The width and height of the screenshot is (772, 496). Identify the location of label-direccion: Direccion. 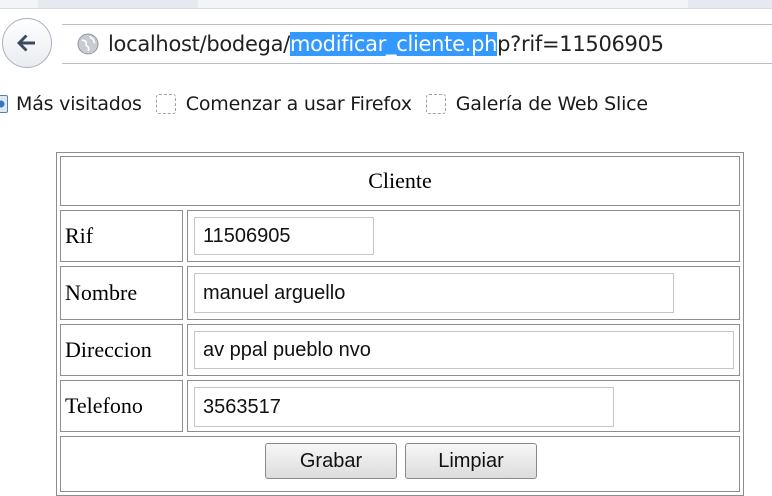
(121, 350).